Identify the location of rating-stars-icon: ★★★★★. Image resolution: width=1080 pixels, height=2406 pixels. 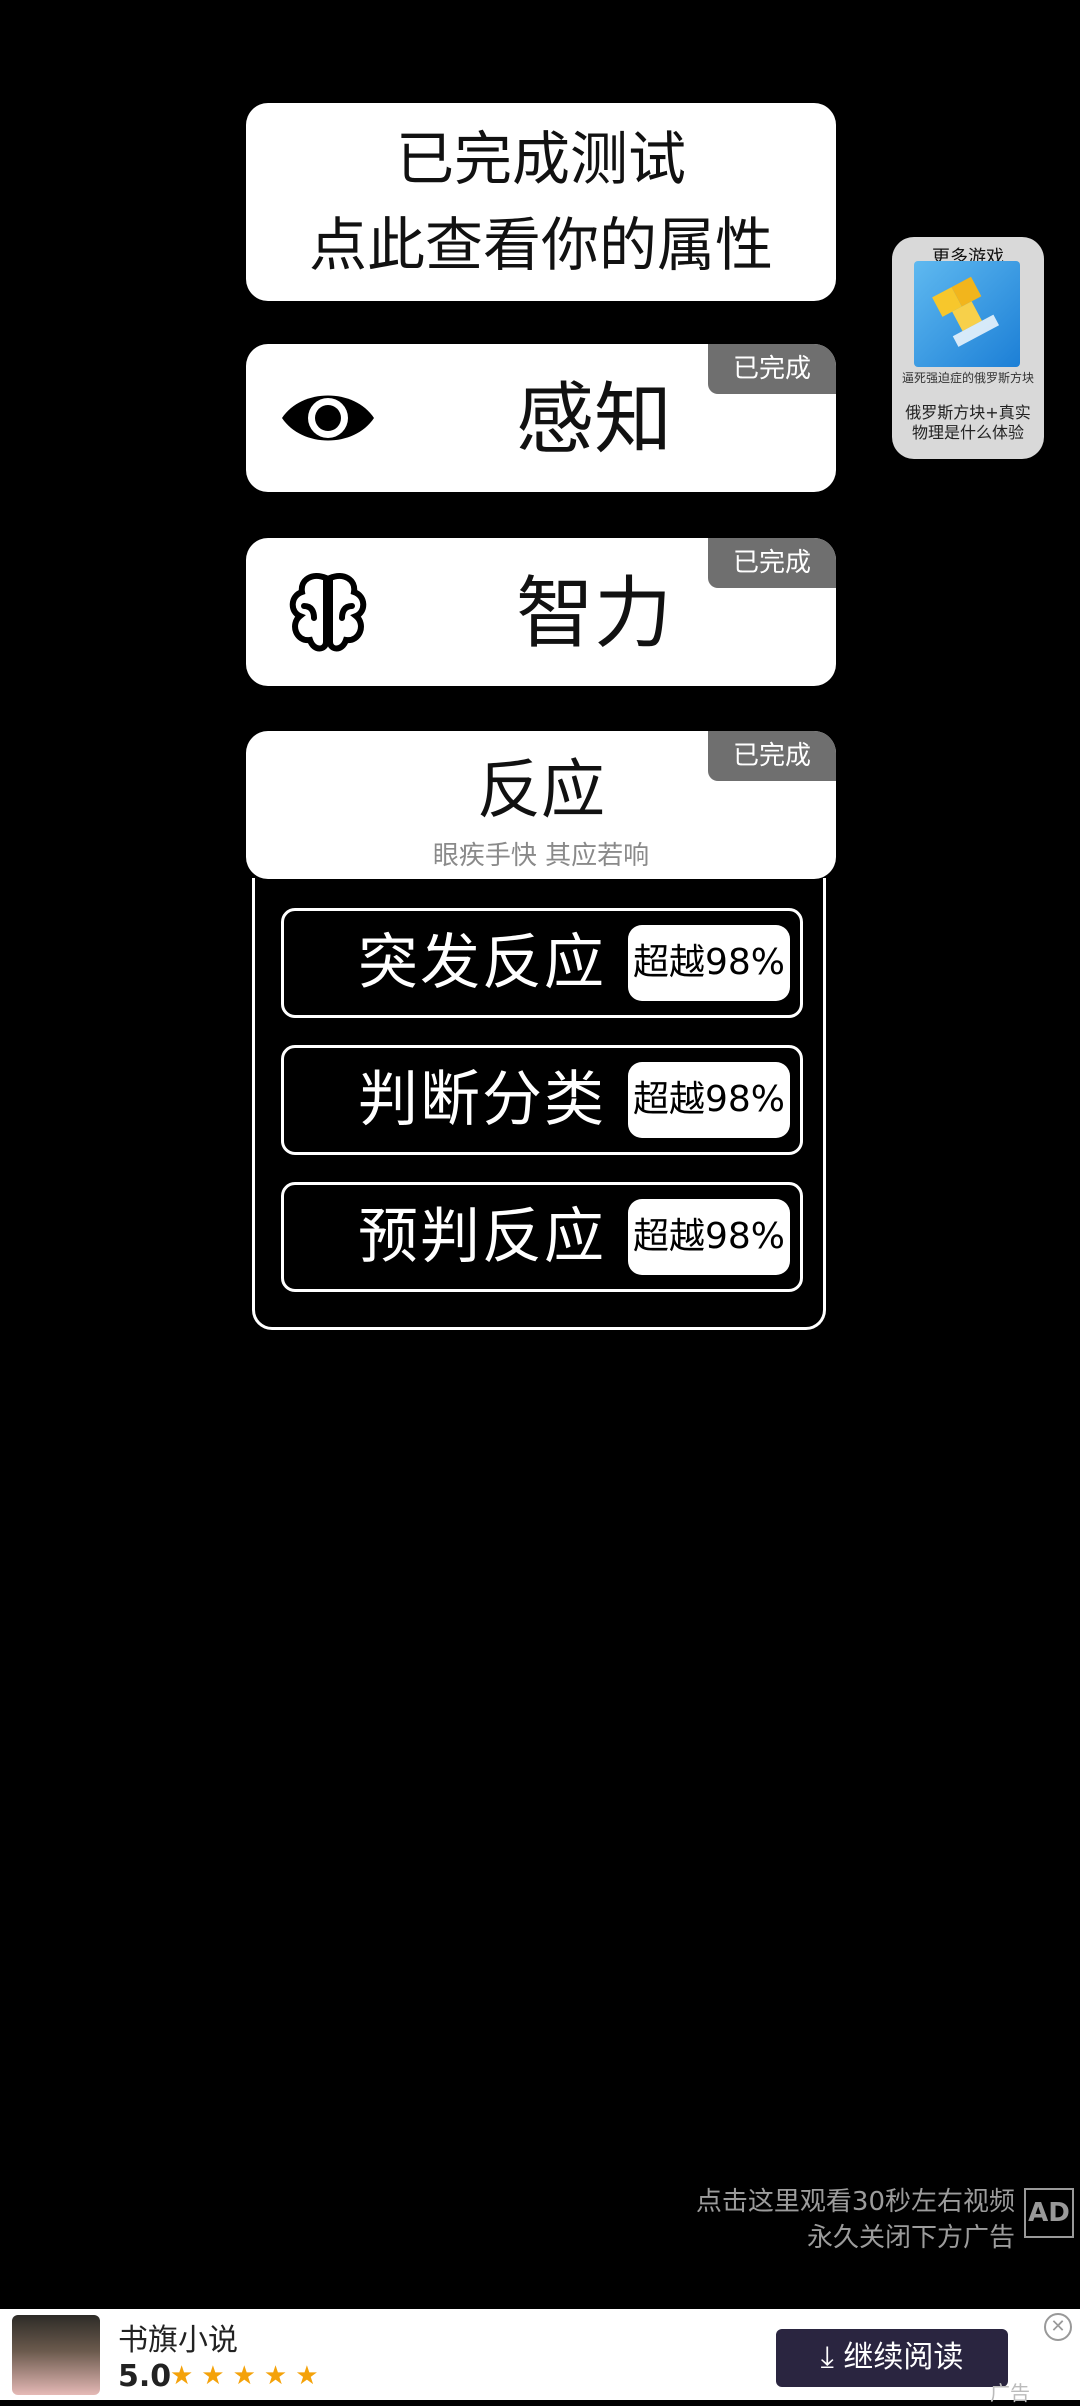
(248, 2376).